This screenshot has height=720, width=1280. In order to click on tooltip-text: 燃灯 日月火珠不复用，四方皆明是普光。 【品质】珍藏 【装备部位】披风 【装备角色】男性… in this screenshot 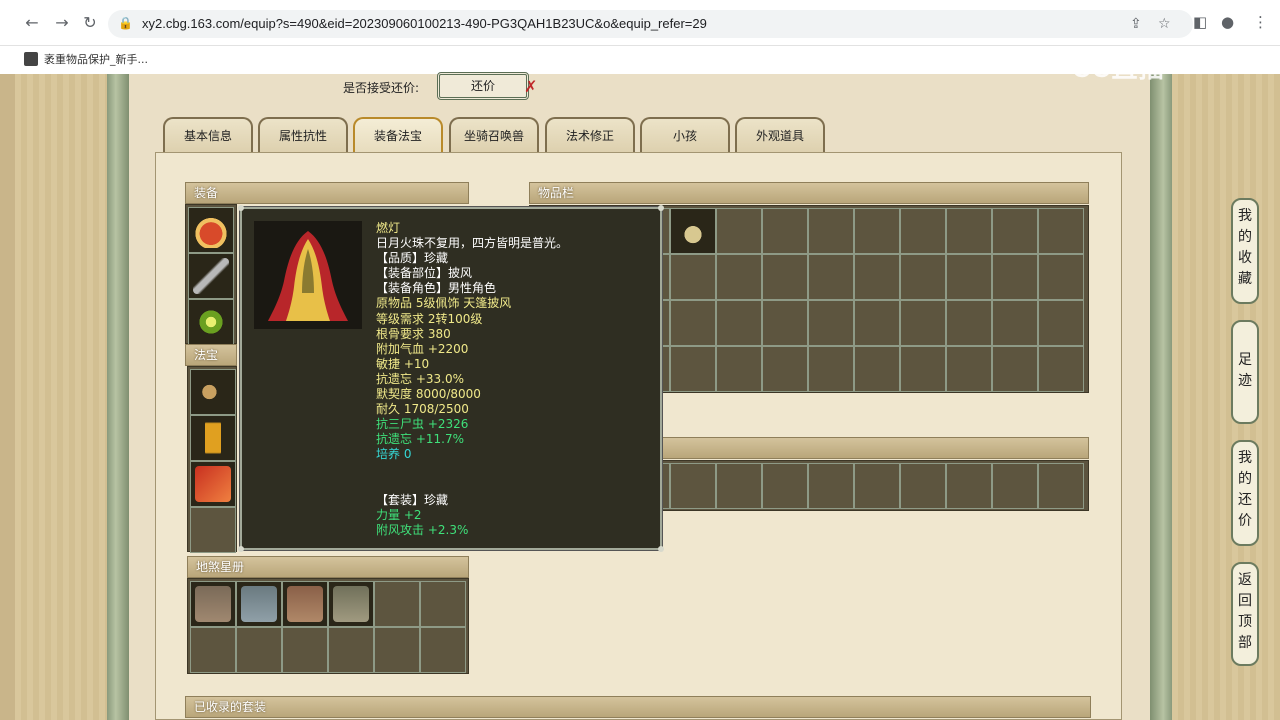, I will do `click(472, 379)`.